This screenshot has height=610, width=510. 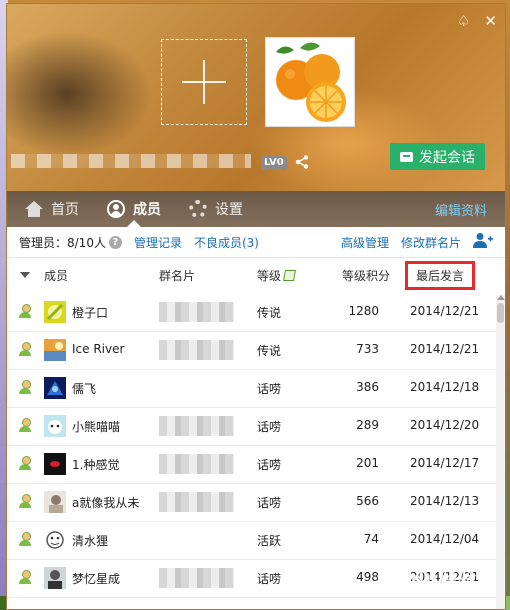 I want to click on table-row: 小熊喵喵 话唠 289 2014/12/20, so click(x=252, y=426).